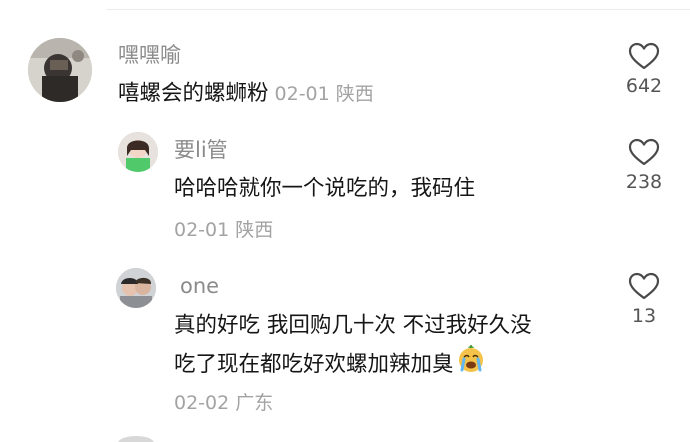  I want to click on like-count: 642, so click(644, 86).